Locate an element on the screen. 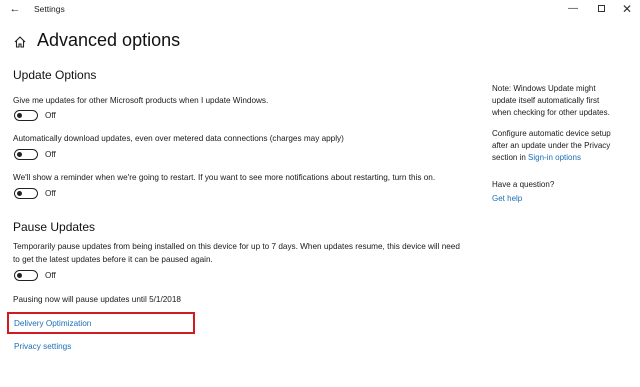 The width and height of the screenshot is (640, 387). update-options-heading: Update Options is located at coordinates (55, 75).